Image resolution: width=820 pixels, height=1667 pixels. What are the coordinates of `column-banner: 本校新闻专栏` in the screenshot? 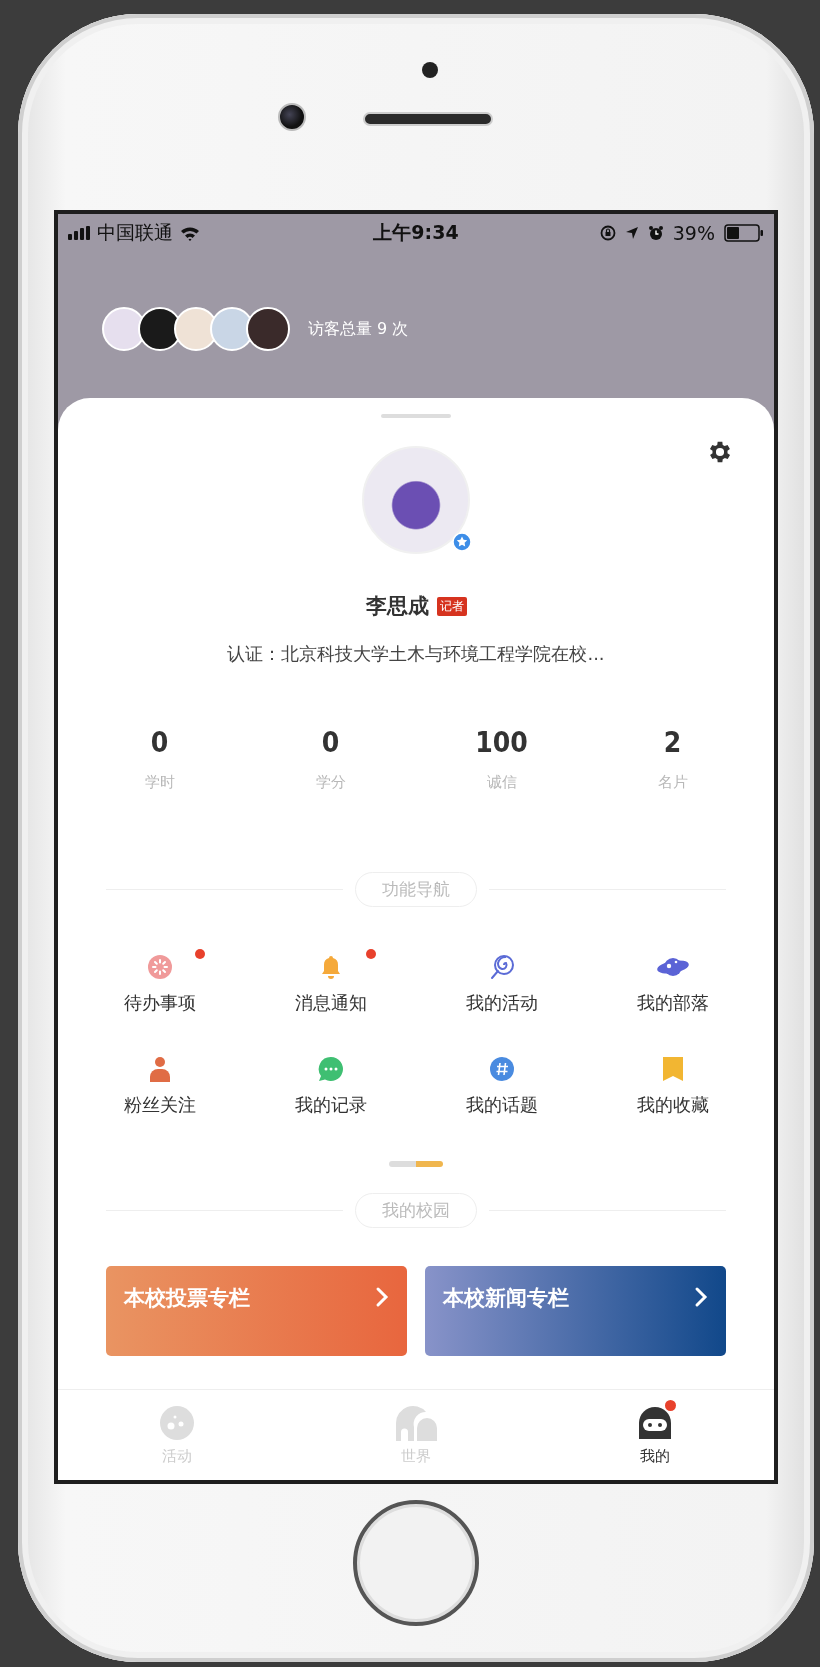 It's located at (575, 1311).